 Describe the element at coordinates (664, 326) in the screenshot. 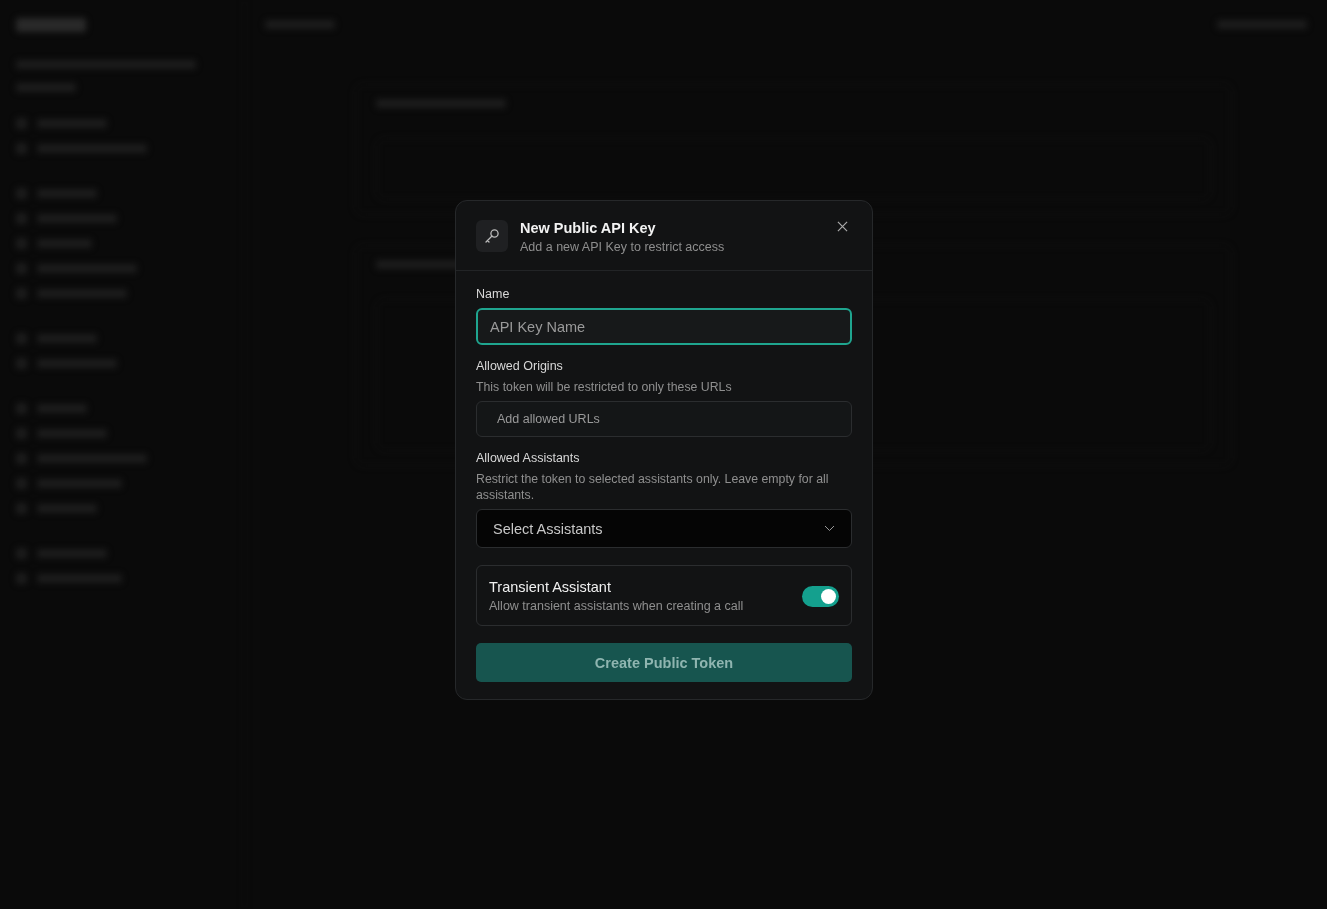

I see `text-field: API Key Name` at that location.